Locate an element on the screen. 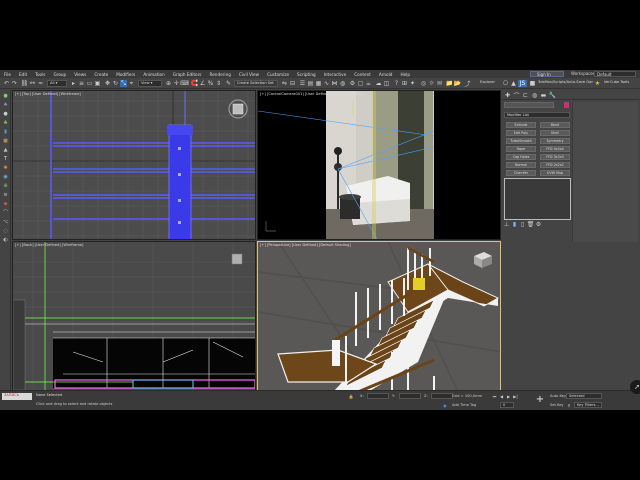 This screenshot has width=640, height=480. select-place-icon: ⌖ is located at coordinates (131, 83).